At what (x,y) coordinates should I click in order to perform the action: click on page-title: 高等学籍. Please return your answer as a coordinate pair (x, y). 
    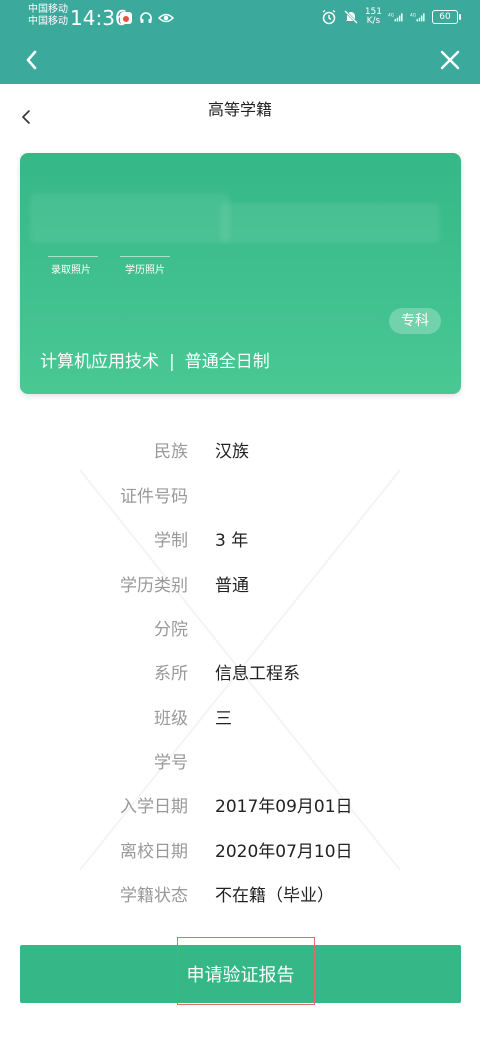
    Looking at the image, I should click on (239, 109).